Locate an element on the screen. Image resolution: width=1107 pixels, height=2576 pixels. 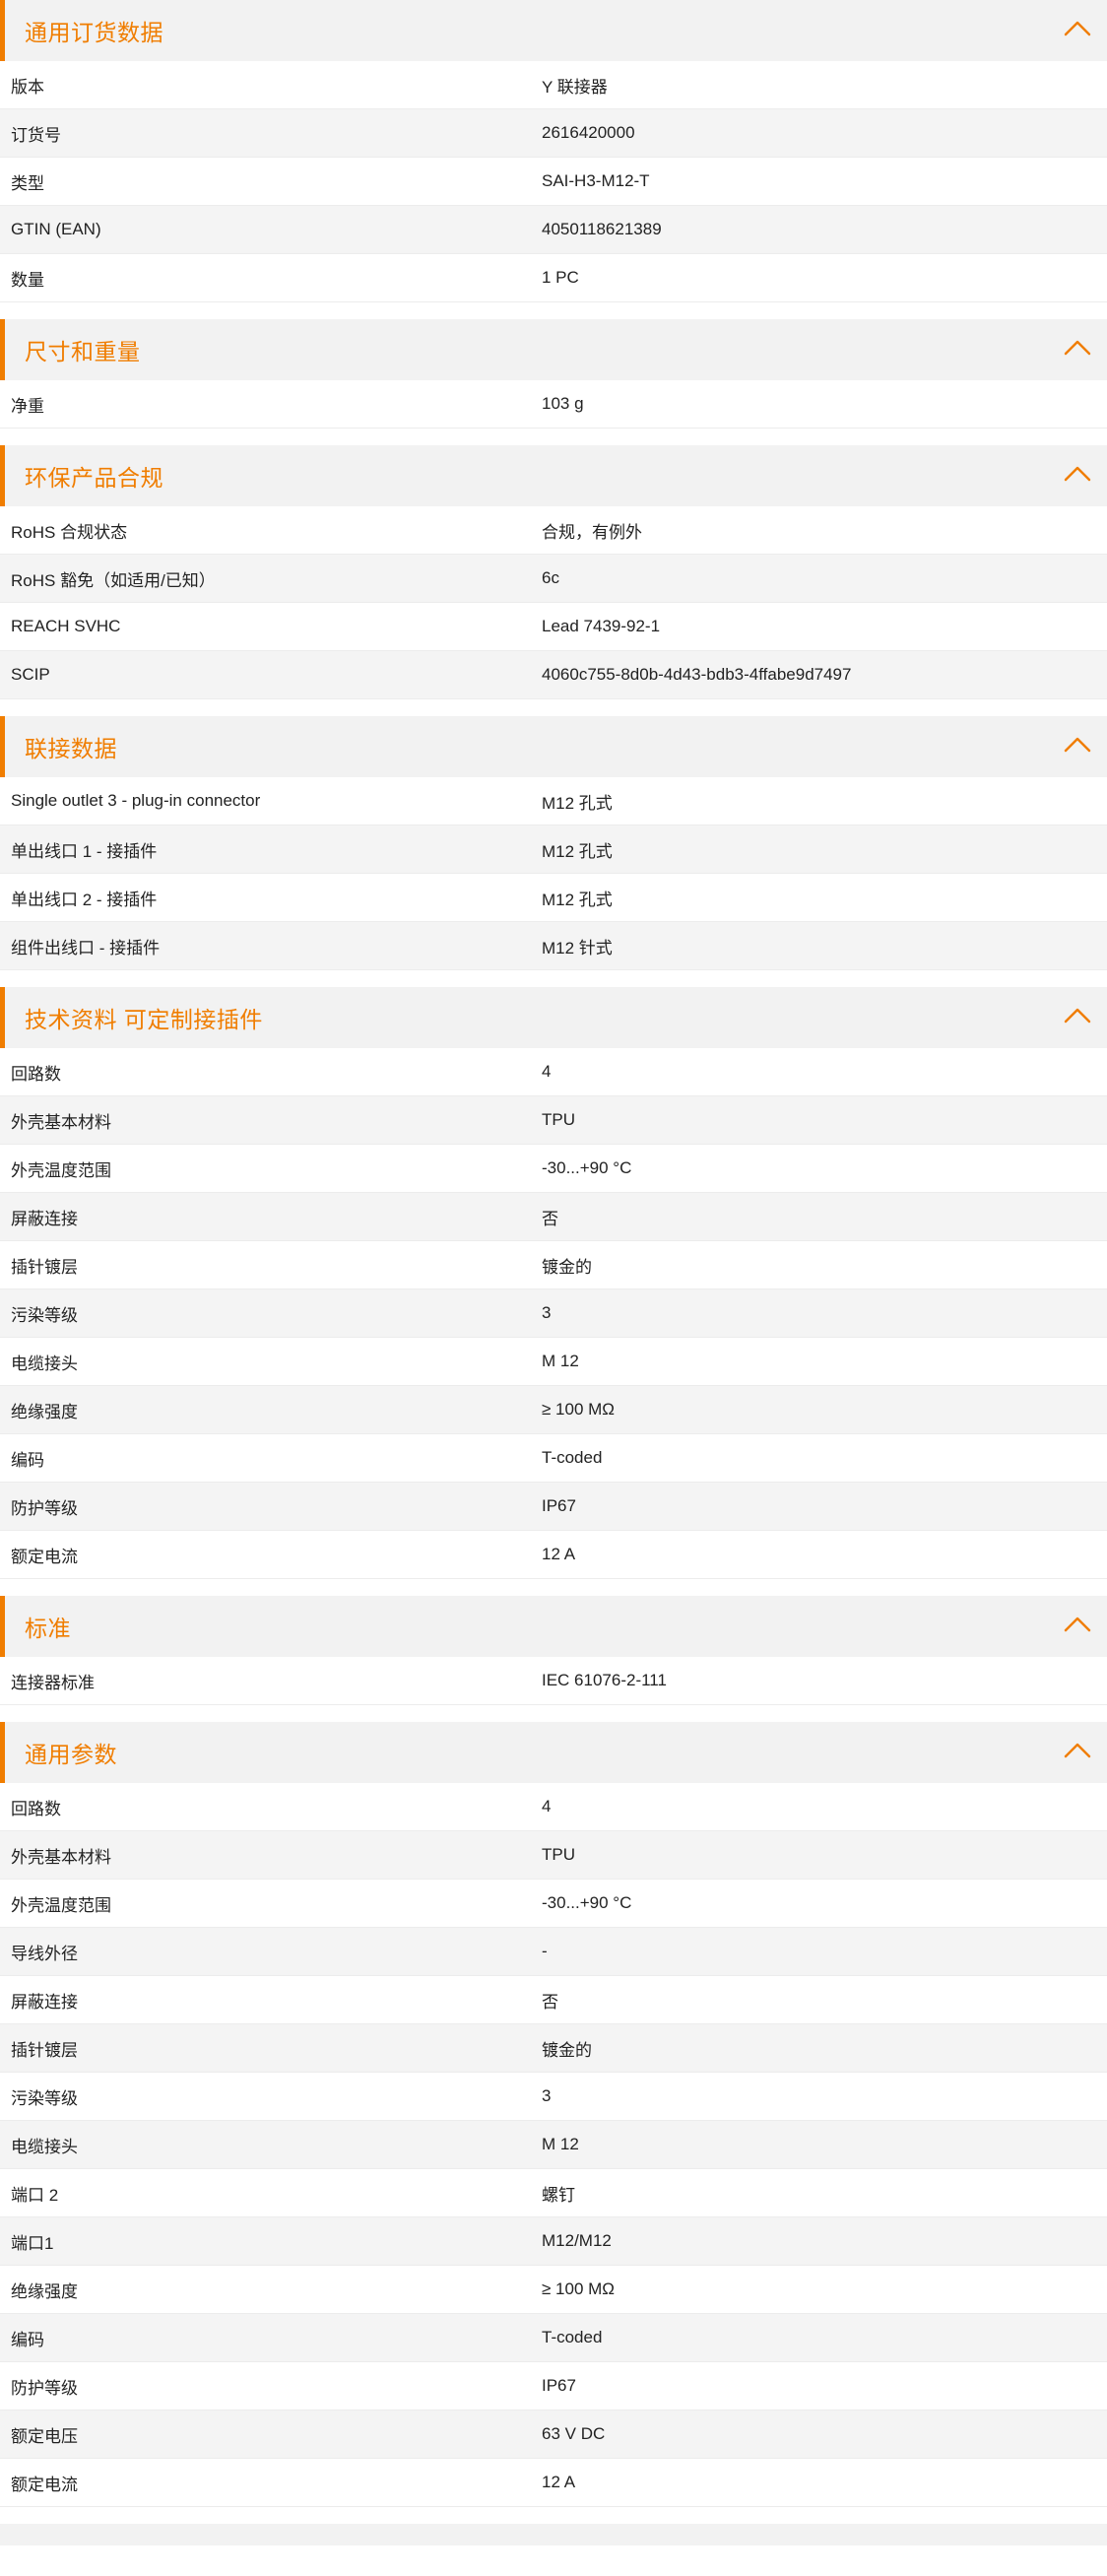
row-value: ≥ 100 MΩ is located at coordinates (579, 1409).